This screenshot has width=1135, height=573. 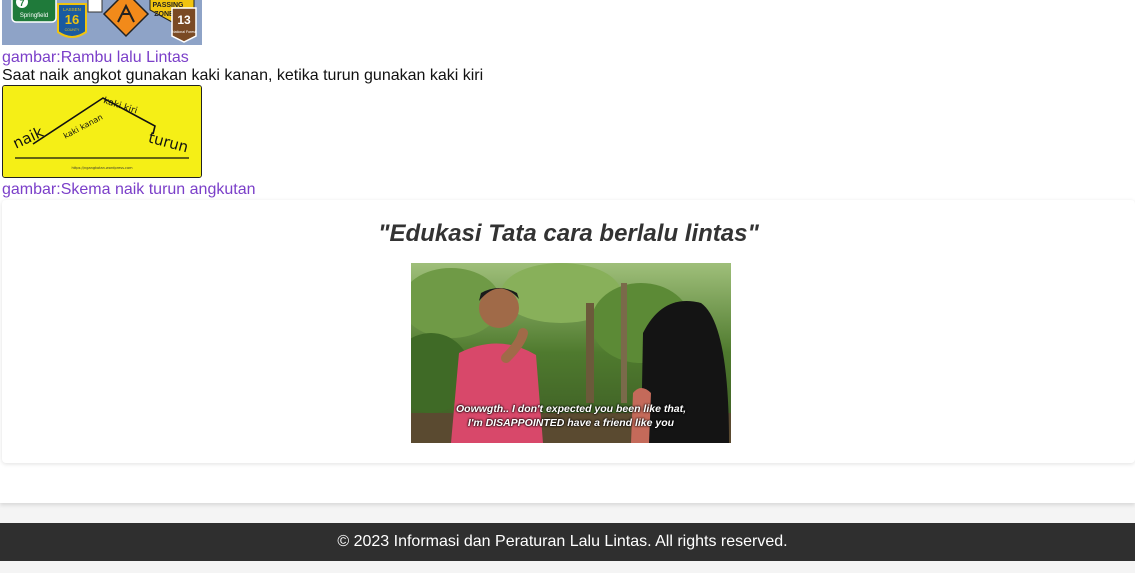 What do you see at coordinates (21, 4) in the screenshot?
I see `svg-text: 7` at bounding box center [21, 4].